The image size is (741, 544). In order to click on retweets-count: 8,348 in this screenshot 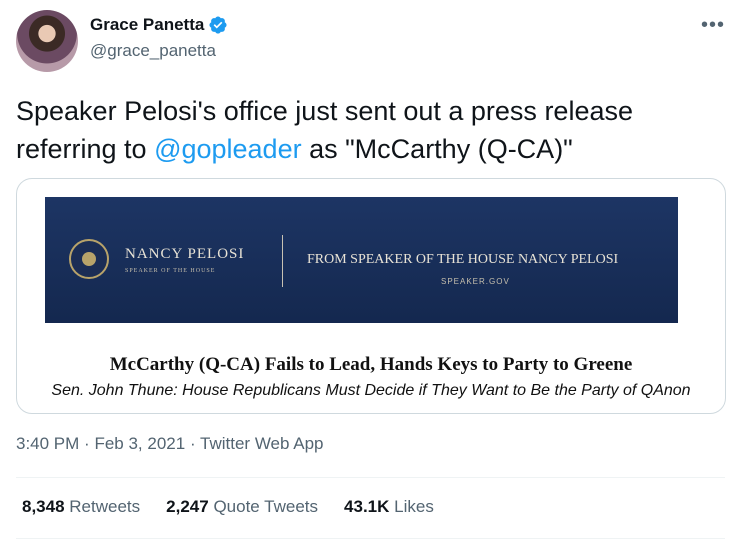, I will do `click(43, 506)`.